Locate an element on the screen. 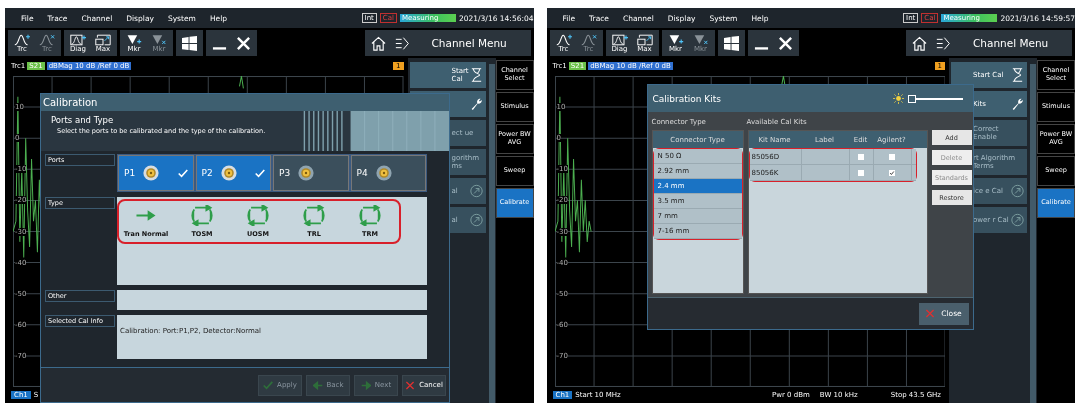 The image size is (1080, 412). port-tile: P3 is located at coordinates (311, 173).